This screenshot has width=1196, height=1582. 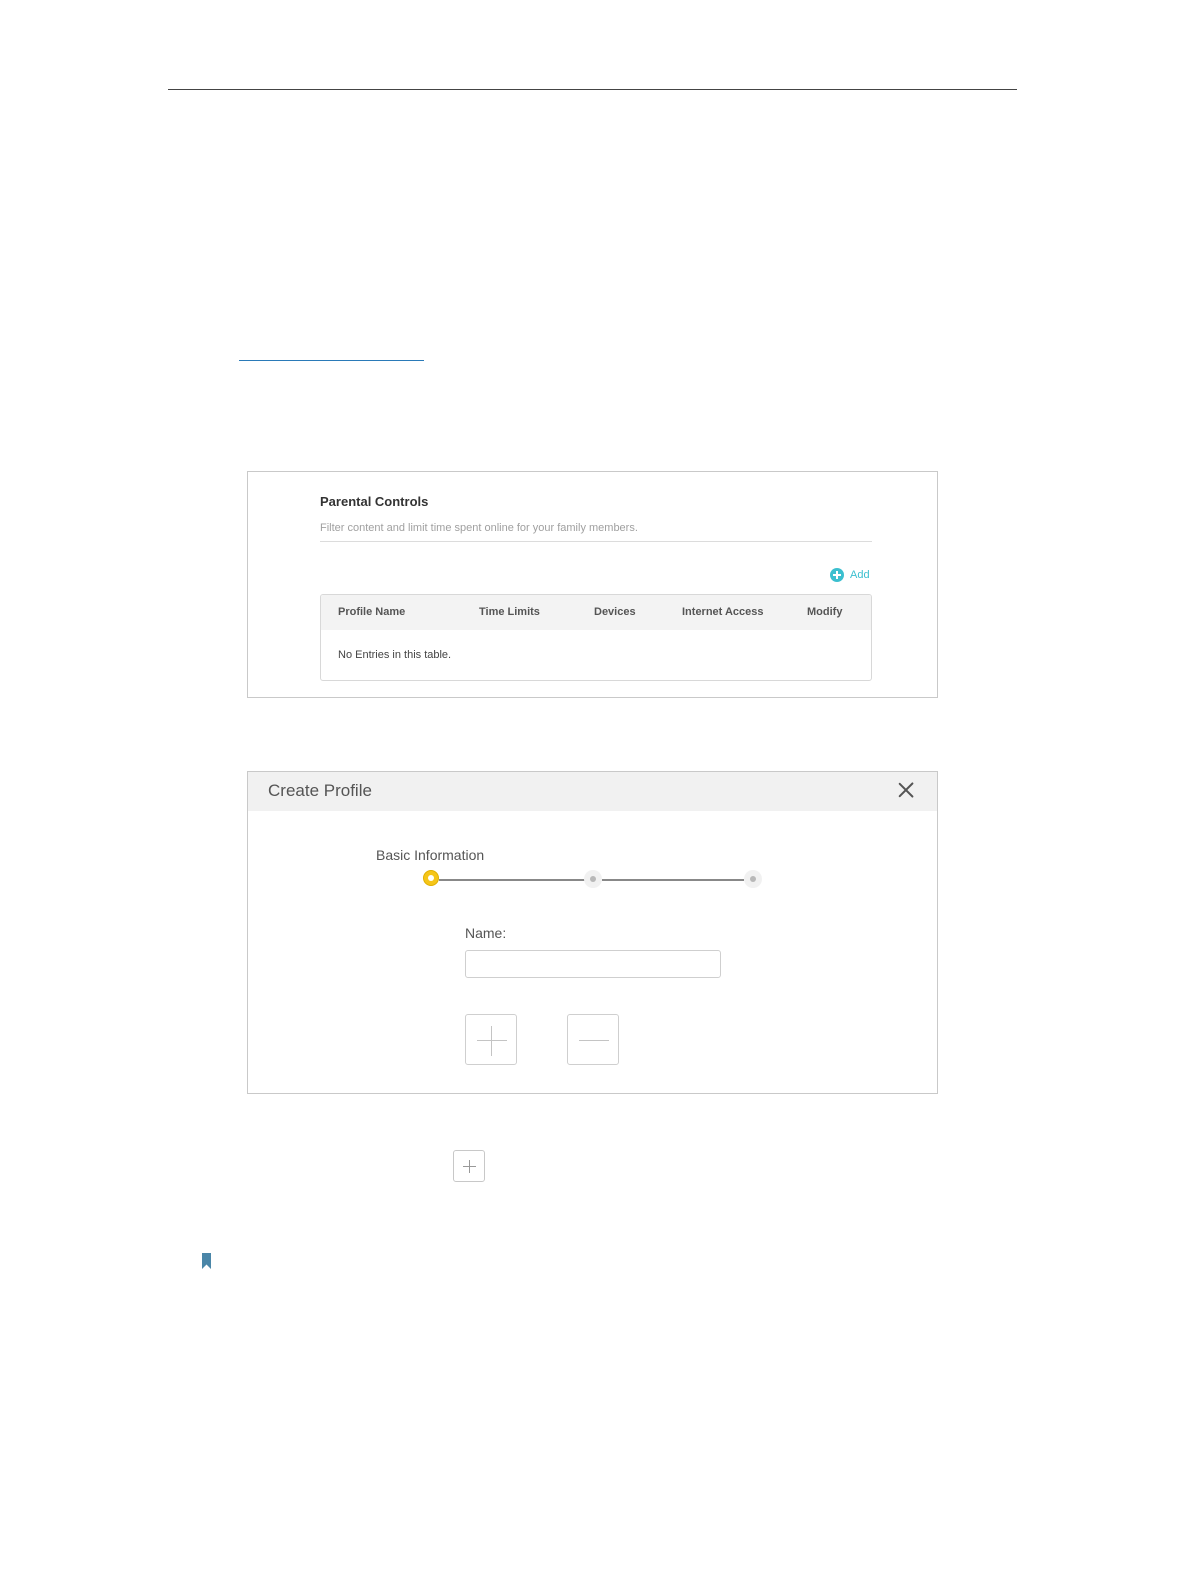 What do you see at coordinates (596, 541) in the screenshot?
I see `divider` at bounding box center [596, 541].